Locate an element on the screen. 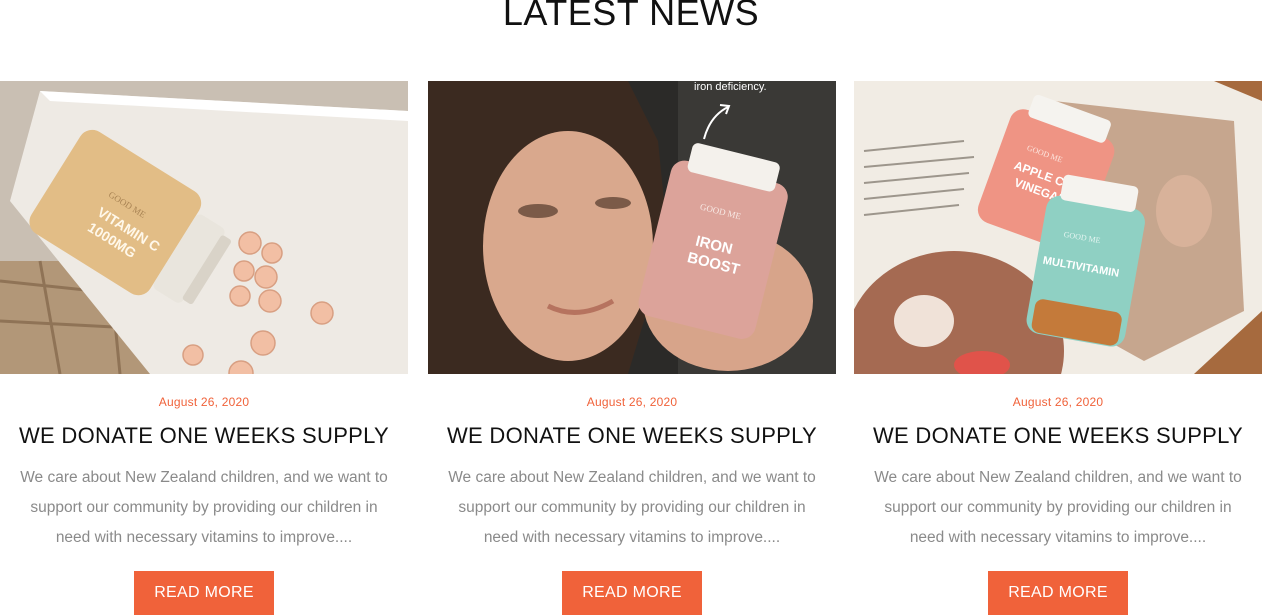 This screenshot has width=1262, height=615. section-title: LATEST NEWS is located at coordinates (631, 16).